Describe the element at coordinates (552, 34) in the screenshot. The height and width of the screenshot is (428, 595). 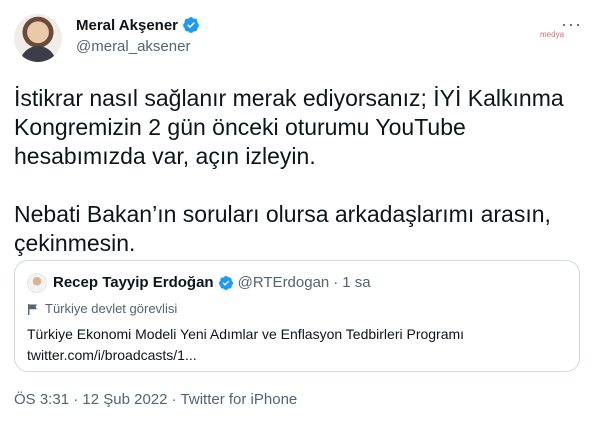
I see `watermark-logo: medya` at that location.